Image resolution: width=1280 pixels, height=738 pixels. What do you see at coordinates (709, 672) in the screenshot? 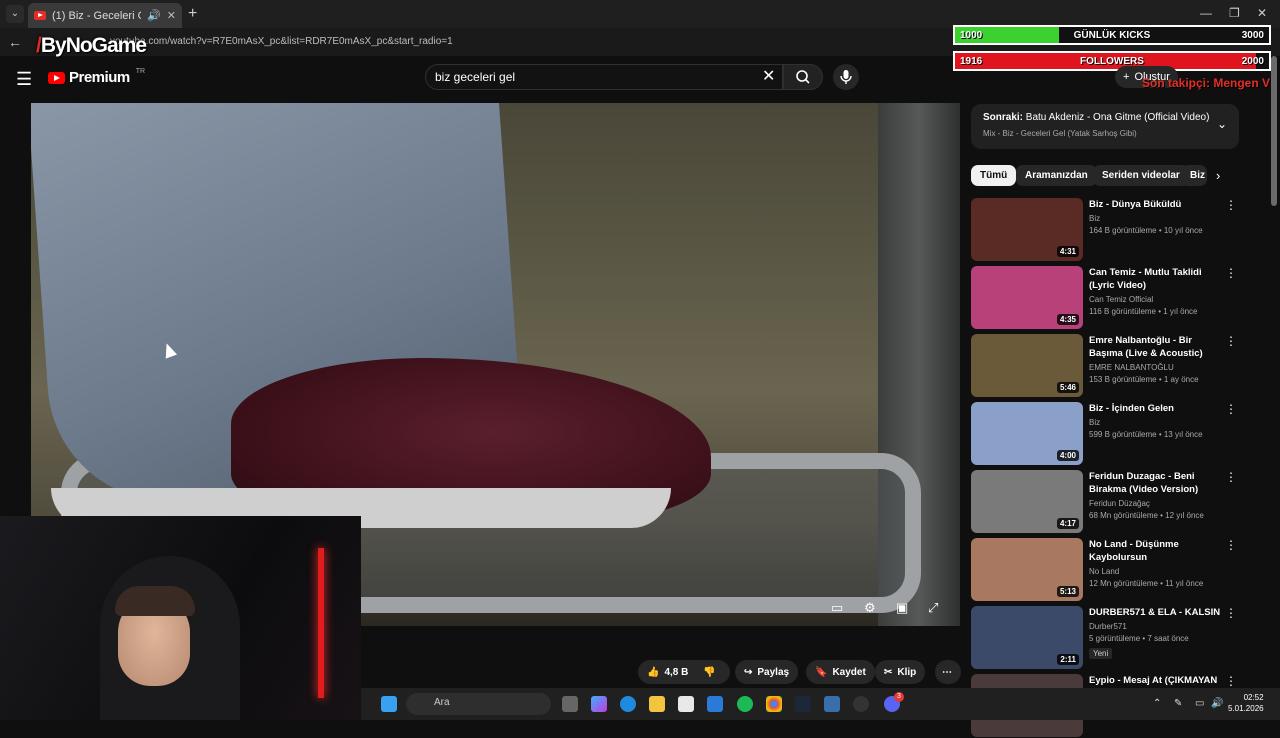
I see `thumbs-down-icon: 👎` at bounding box center [709, 672].